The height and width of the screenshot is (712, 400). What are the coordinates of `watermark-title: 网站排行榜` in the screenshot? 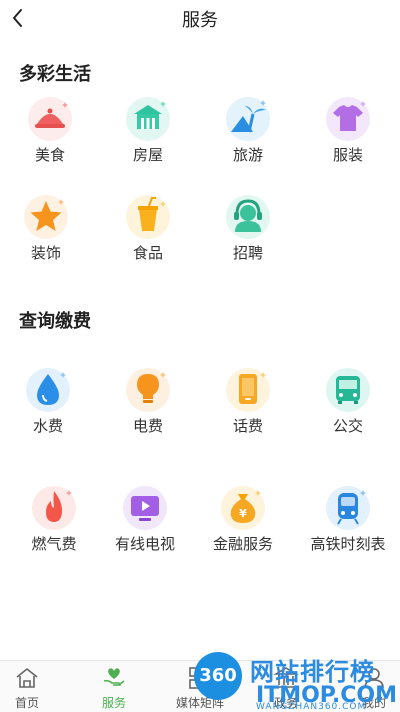 It's located at (312, 672).